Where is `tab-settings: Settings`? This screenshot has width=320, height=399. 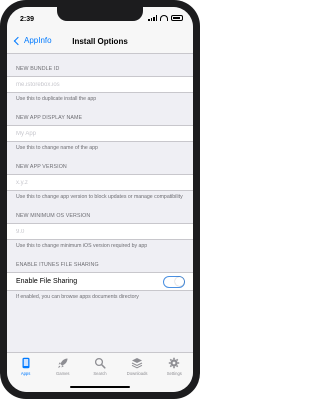
tab-settings: Settings is located at coordinates (174, 374).